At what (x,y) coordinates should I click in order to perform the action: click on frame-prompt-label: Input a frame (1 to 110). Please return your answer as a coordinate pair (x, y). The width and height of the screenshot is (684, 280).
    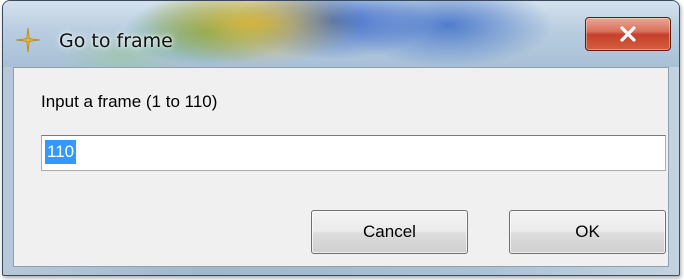
    Looking at the image, I should click on (129, 101).